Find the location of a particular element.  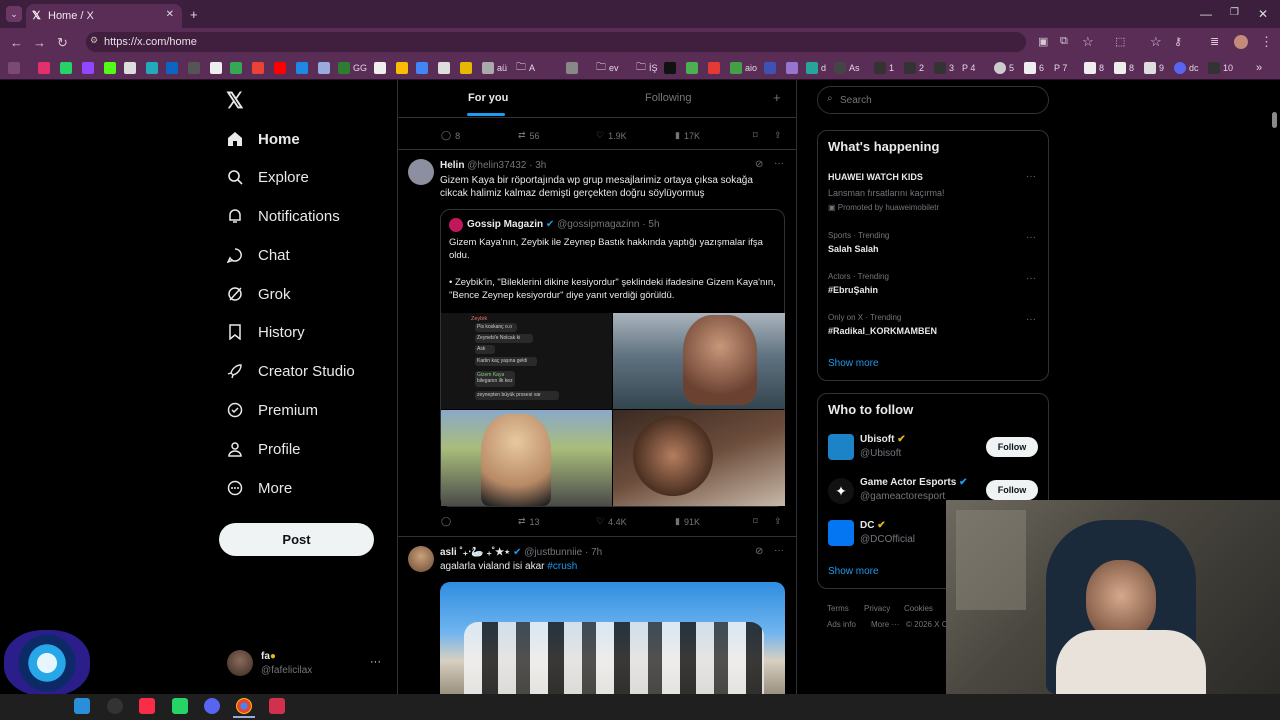

post2-author-name: asli ˚₊‧🦢 ₊˚★⋆ is located at coordinates (475, 552).